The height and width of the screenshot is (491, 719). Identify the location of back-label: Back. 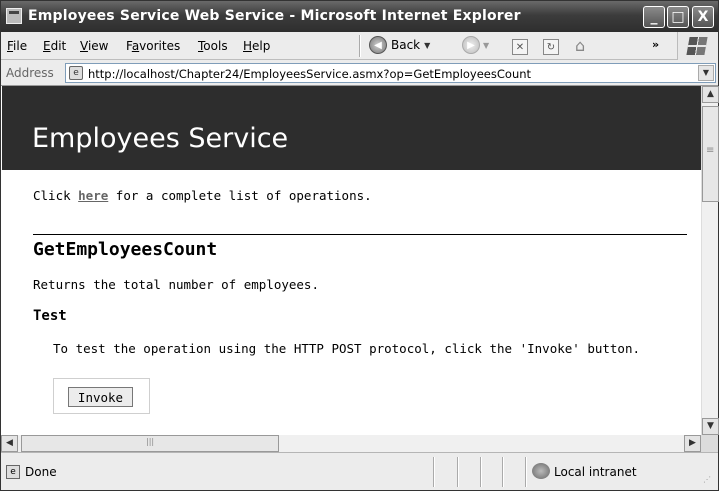
(406, 45).